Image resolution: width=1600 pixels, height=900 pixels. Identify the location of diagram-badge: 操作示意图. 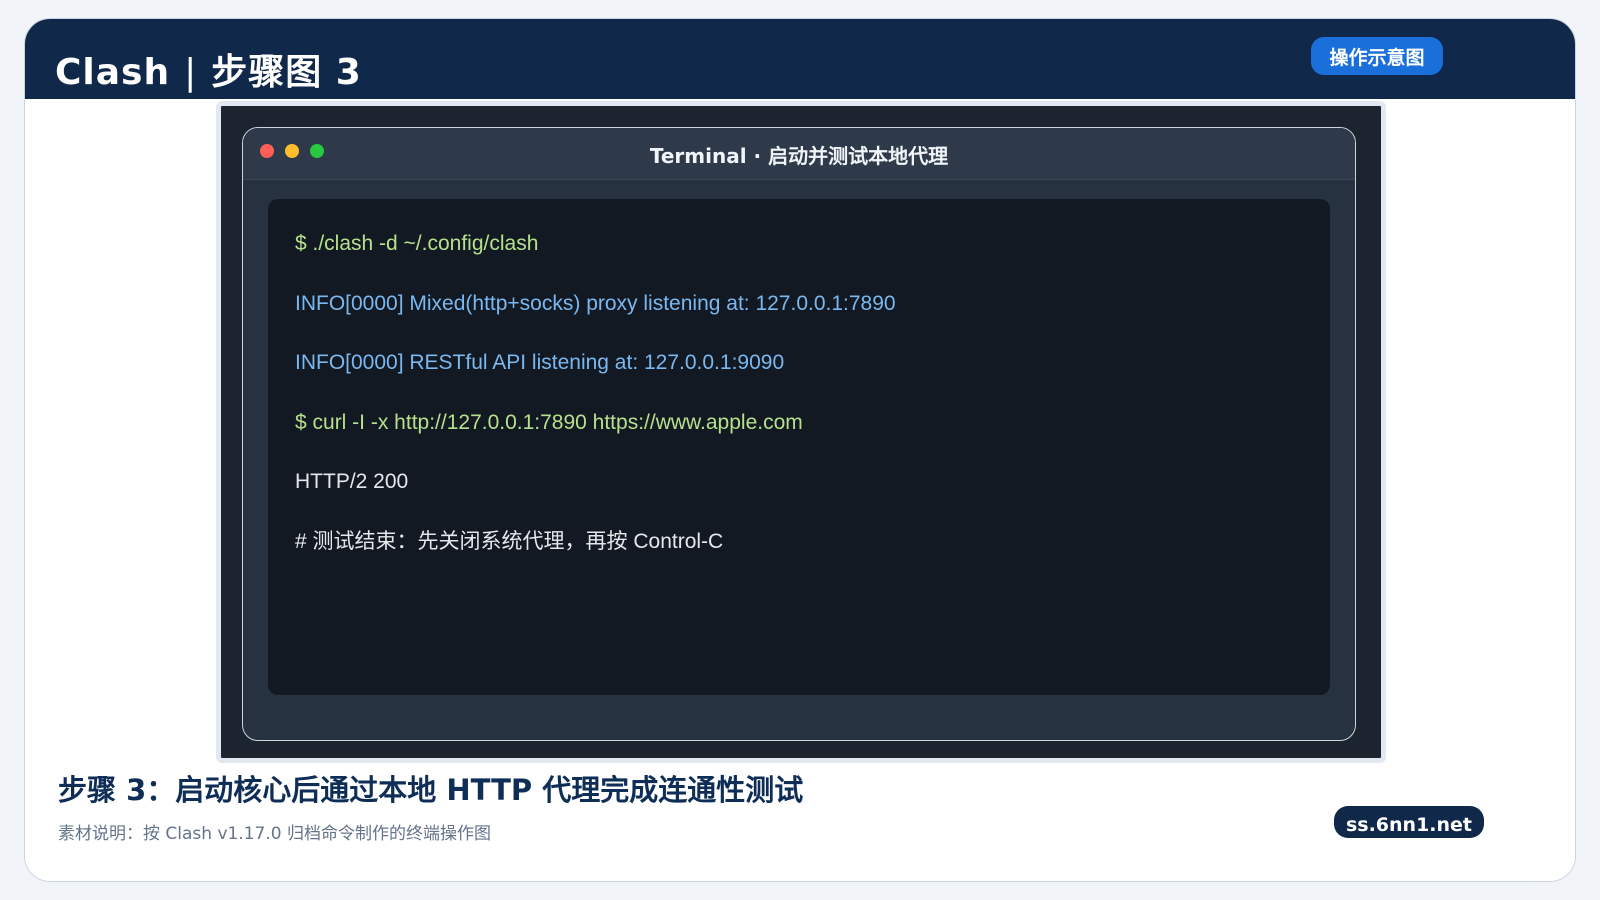
(1377, 56).